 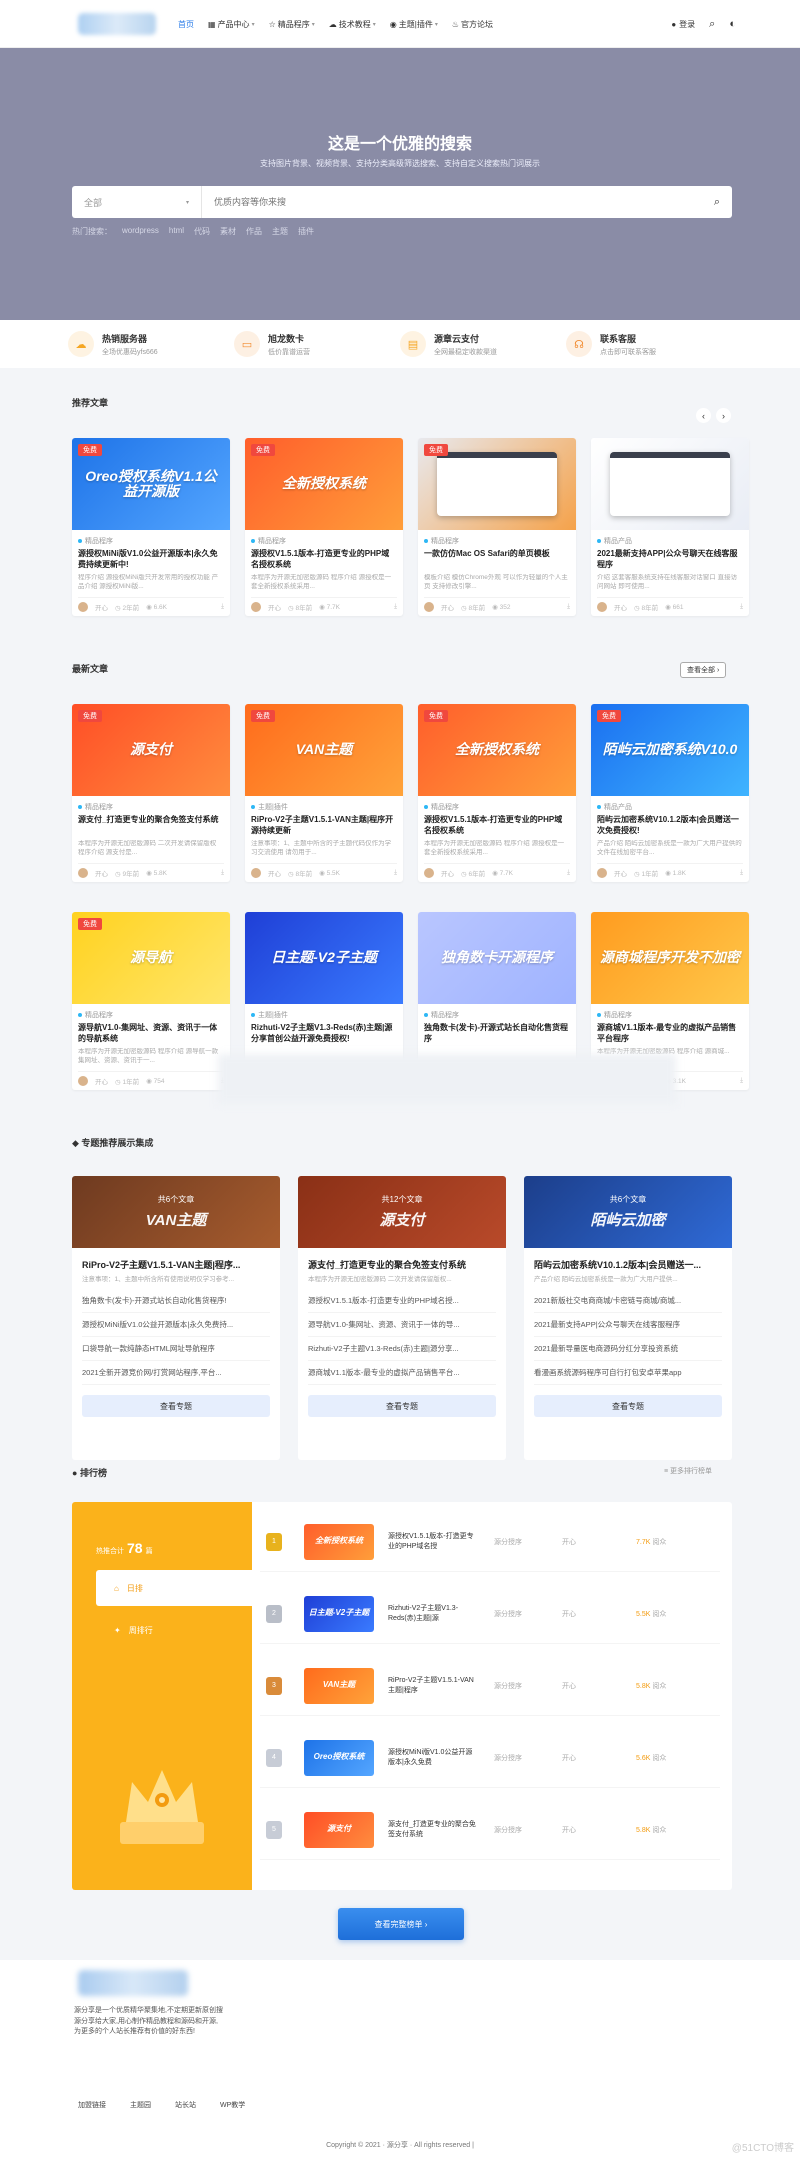 What do you see at coordinates (324, 1015) in the screenshot?
I see `article-category: 主题|插件` at bounding box center [324, 1015].